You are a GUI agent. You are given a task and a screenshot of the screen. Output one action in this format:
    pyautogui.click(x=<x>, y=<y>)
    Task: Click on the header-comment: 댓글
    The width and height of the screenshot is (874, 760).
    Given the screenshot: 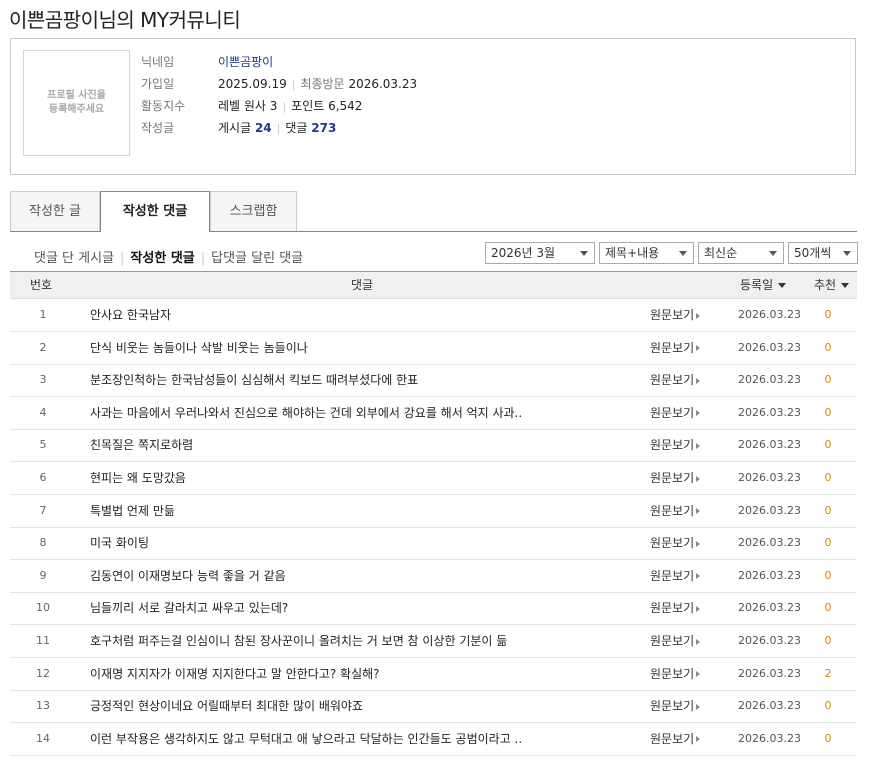 What is the action you would take?
    pyautogui.click(x=362, y=285)
    